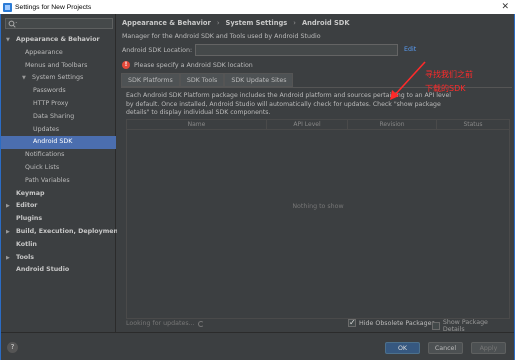 The height and width of the screenshot is (360, 515). I want to click on apply-button: Apply, so click(488, 348).